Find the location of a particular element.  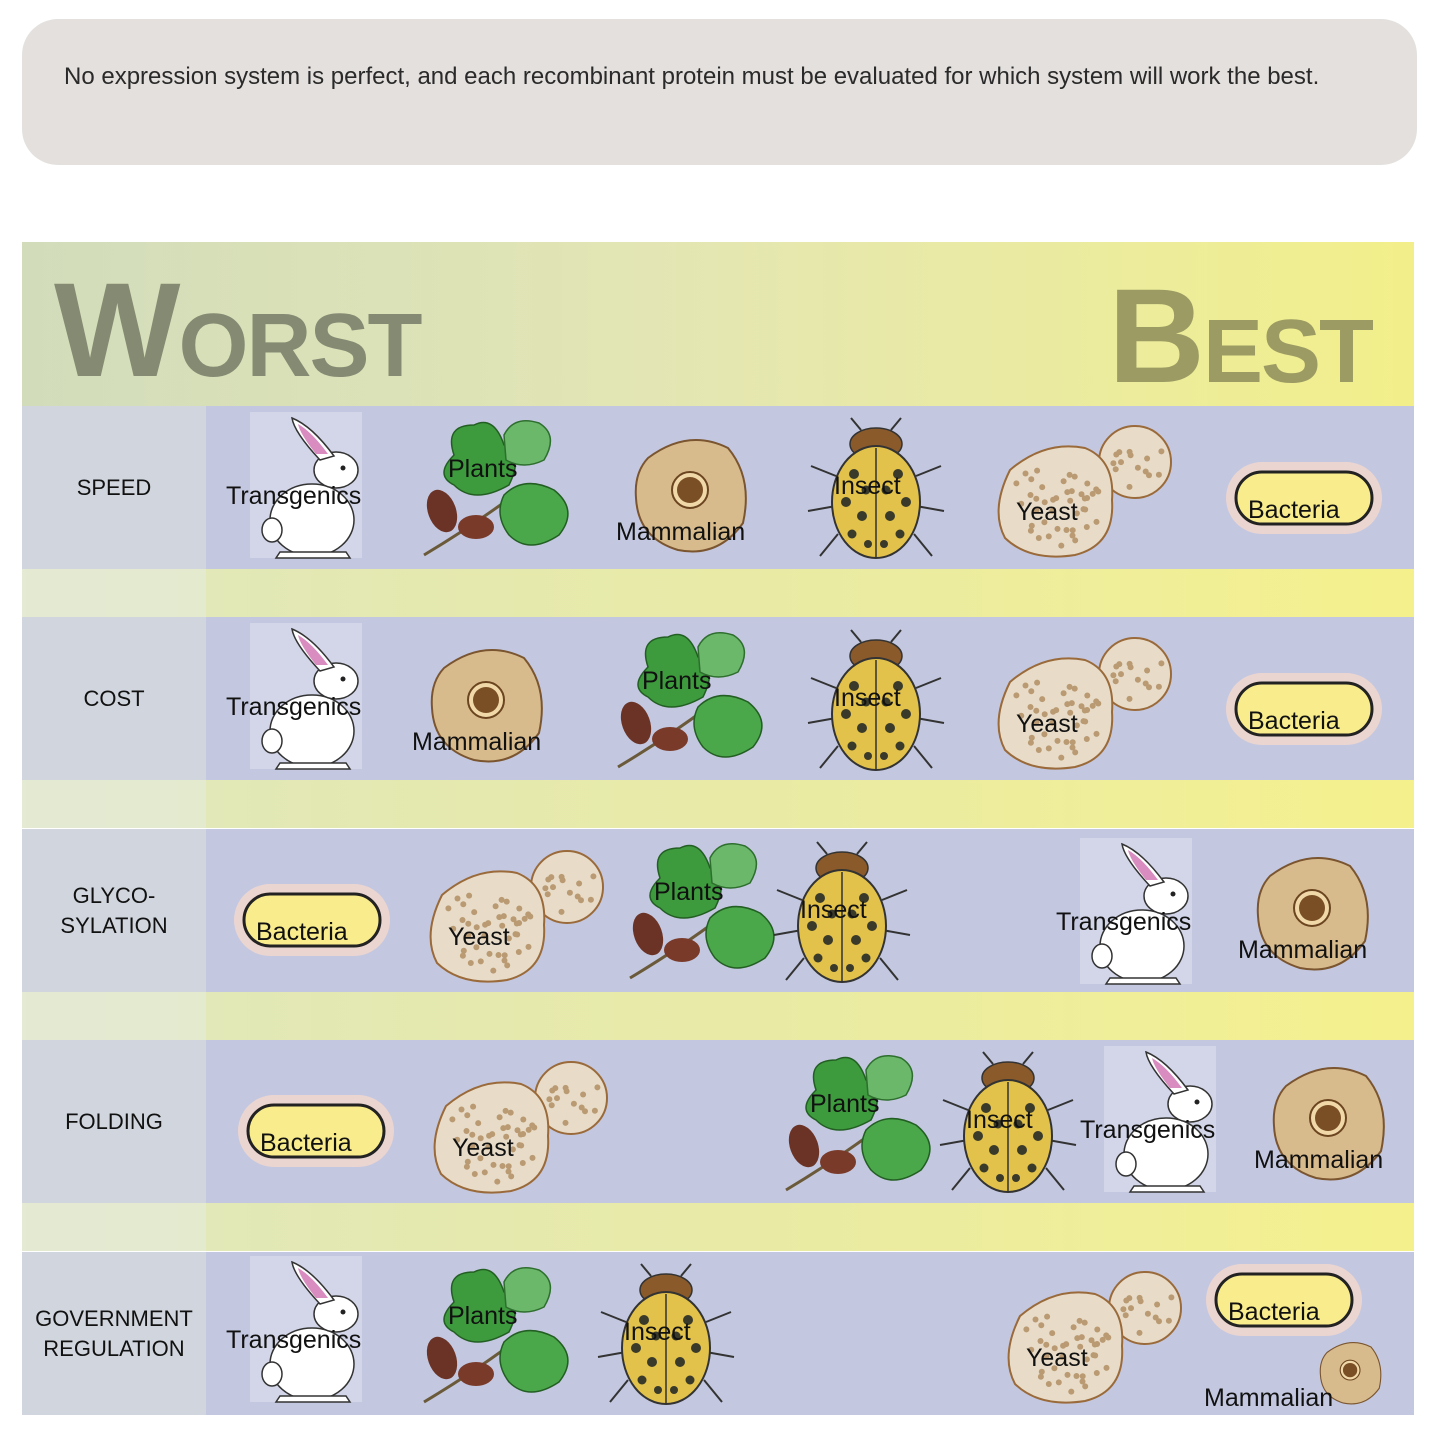

criteria-label: COST is located at coordinates (114, 698).